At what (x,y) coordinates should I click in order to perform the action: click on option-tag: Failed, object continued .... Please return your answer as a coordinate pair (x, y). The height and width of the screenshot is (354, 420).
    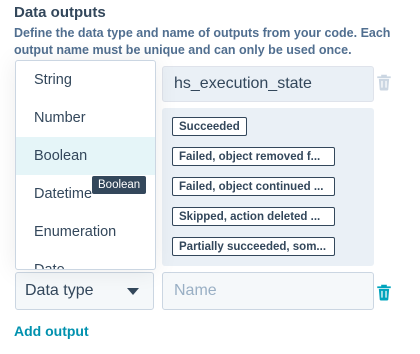
    Looking at the image, I should click on (253, 186).